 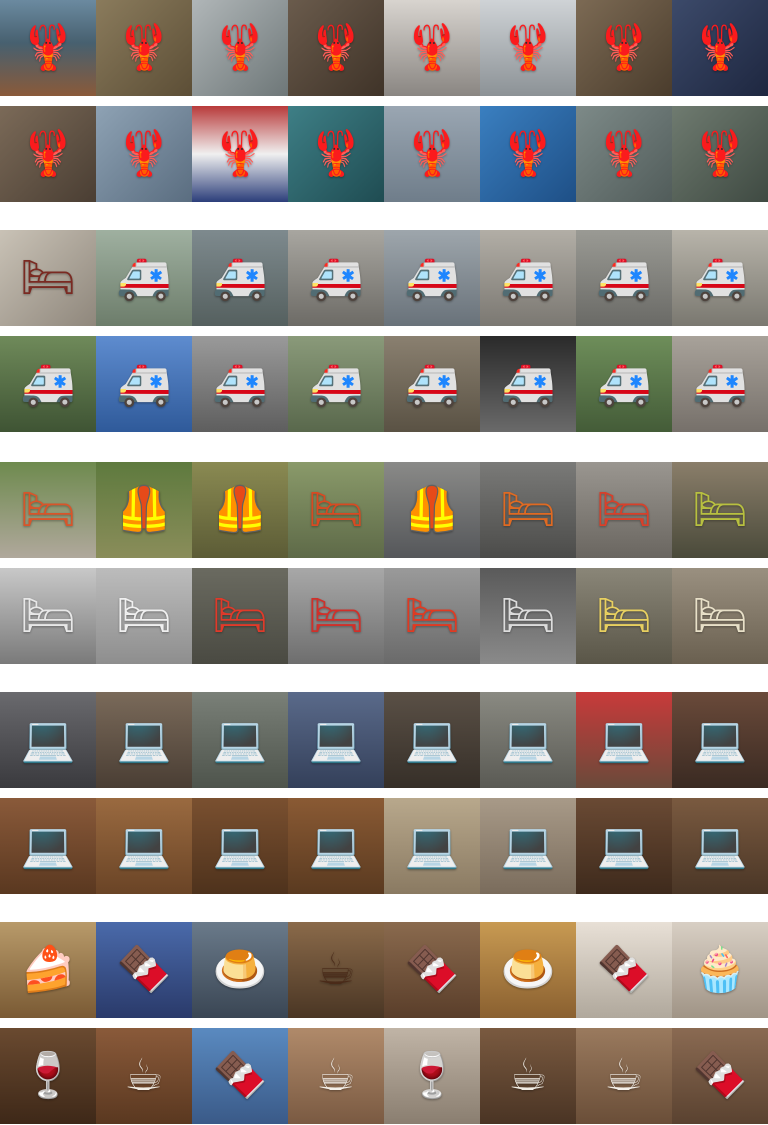 I want to click on chocolate-image: 🧁, so click(x=720, y=969).